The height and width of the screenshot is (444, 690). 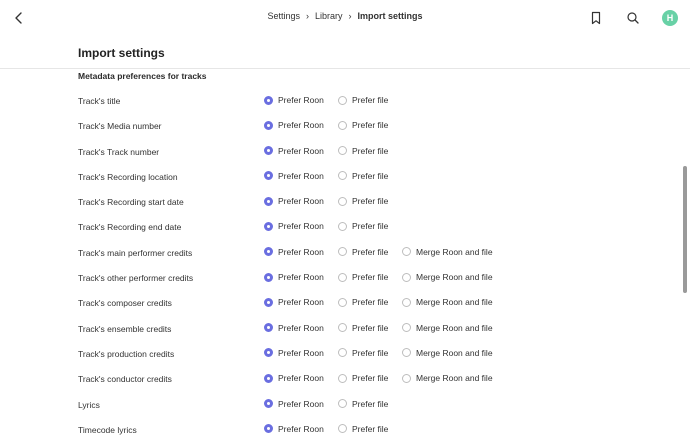 What do you see at coordinates (119, 151) in the screenshot?
I see `setting-label: Track's Track number` at bounding box center [119, 151].